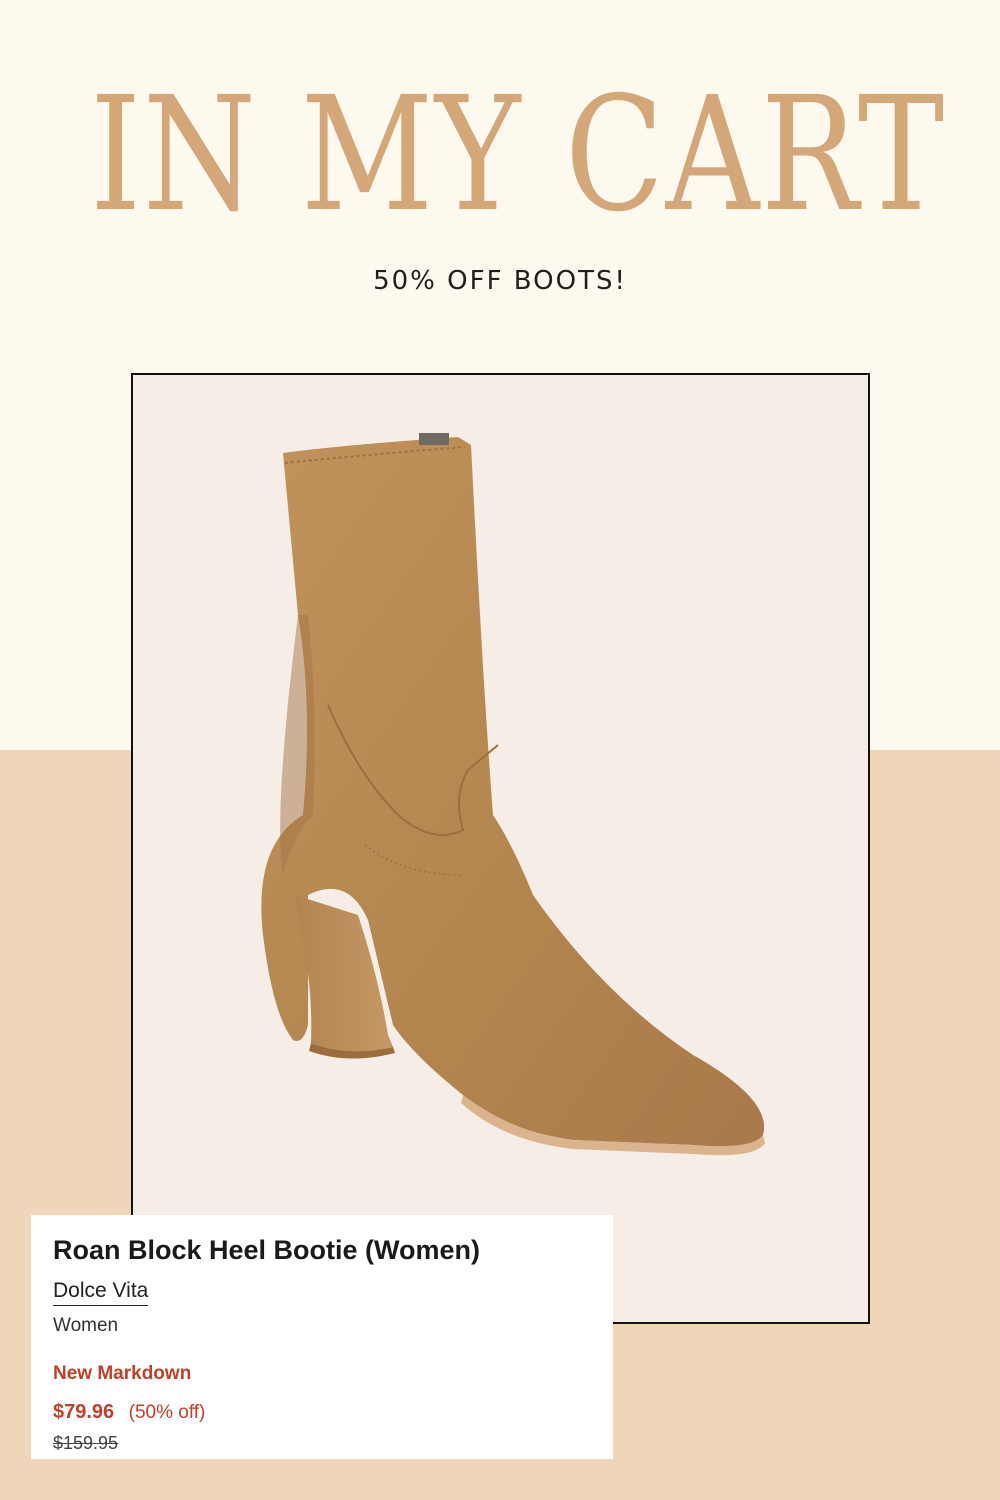 The image size is (1000, 1500). I want to click on discount-percent: (50% off), so click(167, 1412).